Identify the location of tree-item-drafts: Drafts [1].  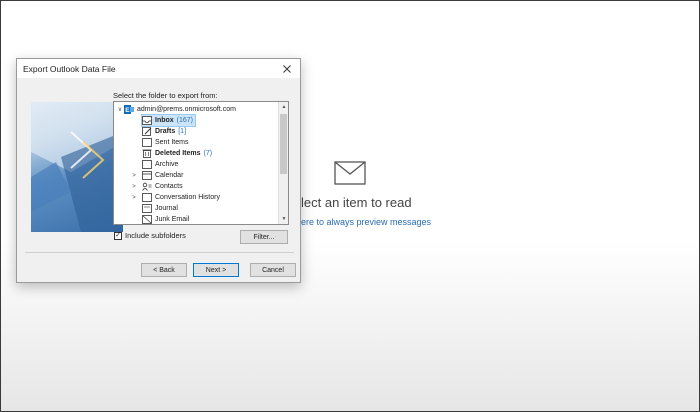
(164, 131).